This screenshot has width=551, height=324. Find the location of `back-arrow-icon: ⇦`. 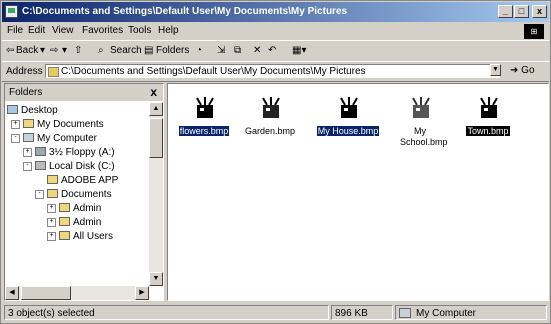

back-arrow-icon: ⇦ is located at coordinates (10, 50).